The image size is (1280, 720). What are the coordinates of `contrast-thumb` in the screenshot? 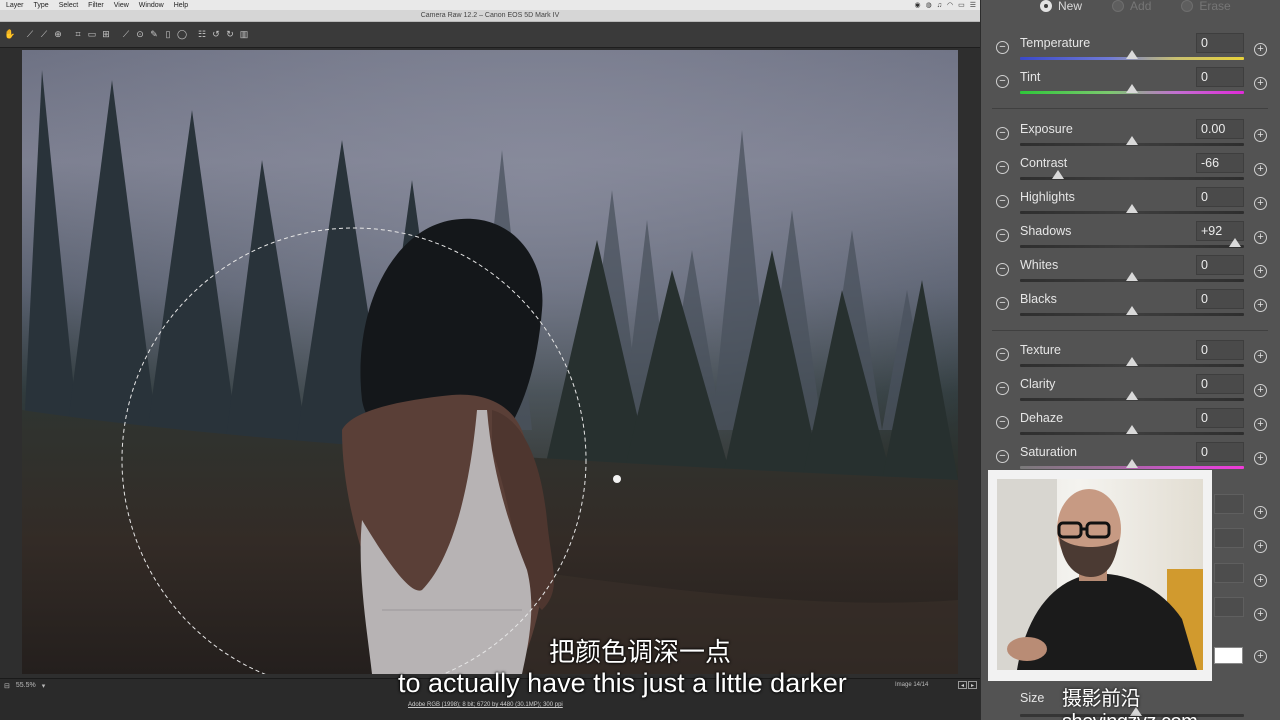 It's located at (1058, 174).